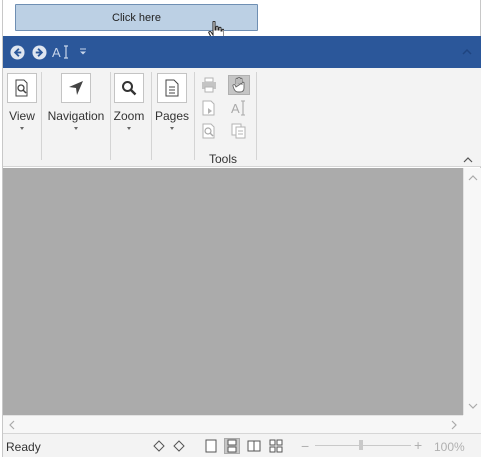  I want to click on scrollbar-corner, so click(472, 424).